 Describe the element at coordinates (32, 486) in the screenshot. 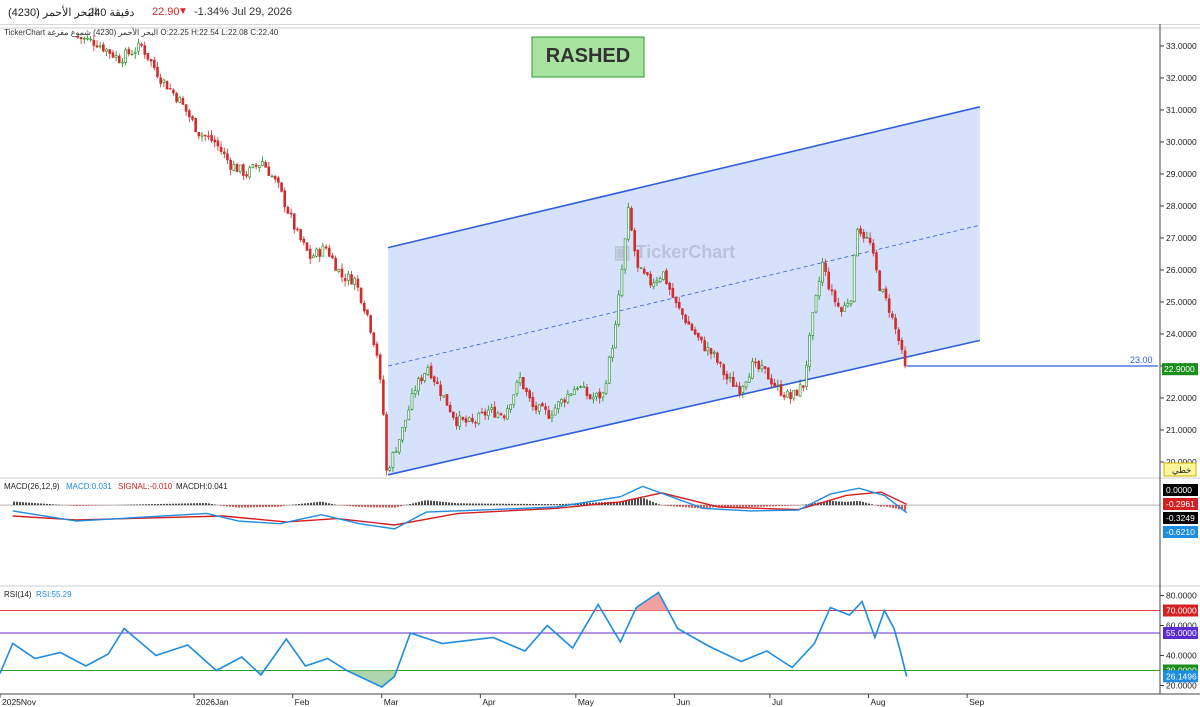

I see `macd-legend-title: MACD(26,12,9)` at that location.